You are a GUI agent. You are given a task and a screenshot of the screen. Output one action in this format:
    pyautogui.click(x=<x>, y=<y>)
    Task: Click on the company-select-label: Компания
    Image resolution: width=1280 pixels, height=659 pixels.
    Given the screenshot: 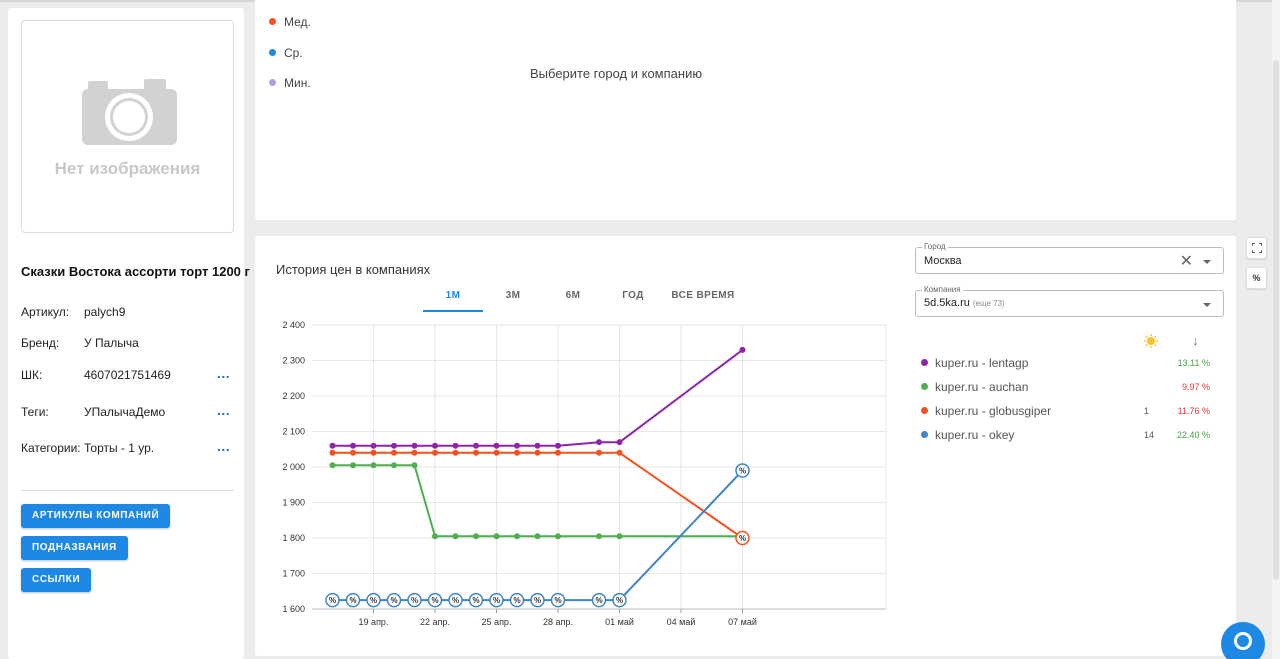 What is the action you would take?
    pyautogui.click(x=942, y=289)
    